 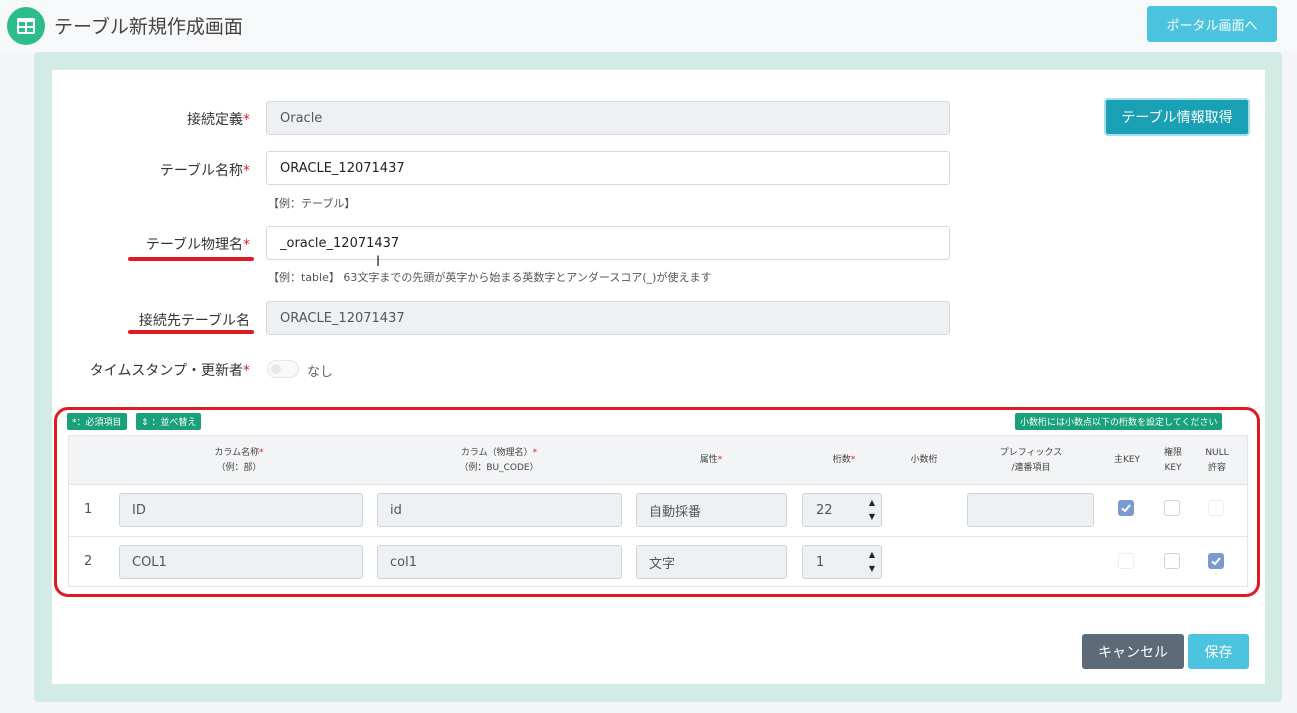 I want to click on target-table-highlight, so click(x=191, y=332).